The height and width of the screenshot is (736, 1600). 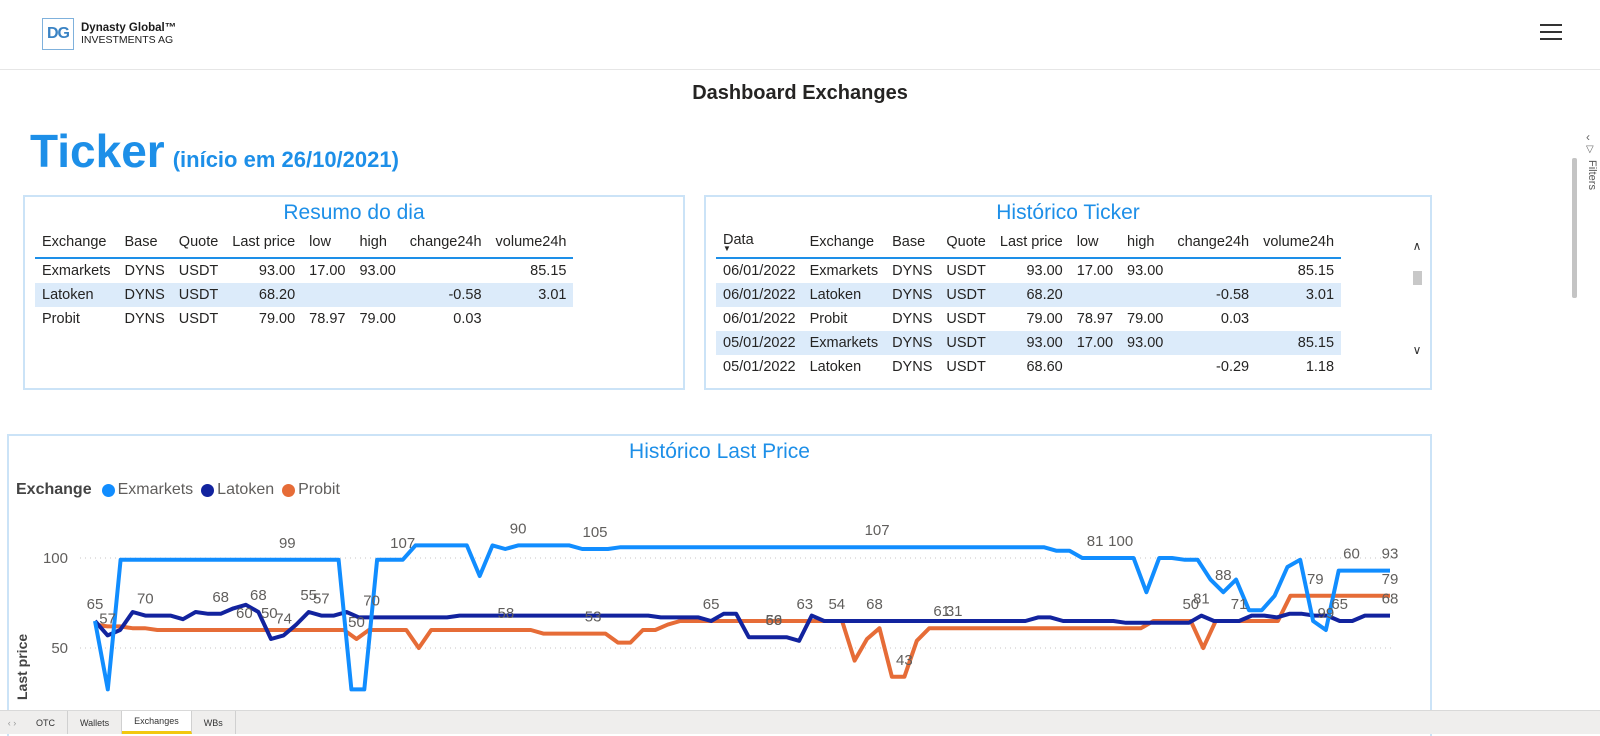 I want to click on logo-mark: DG, so click(x=58, y=34).